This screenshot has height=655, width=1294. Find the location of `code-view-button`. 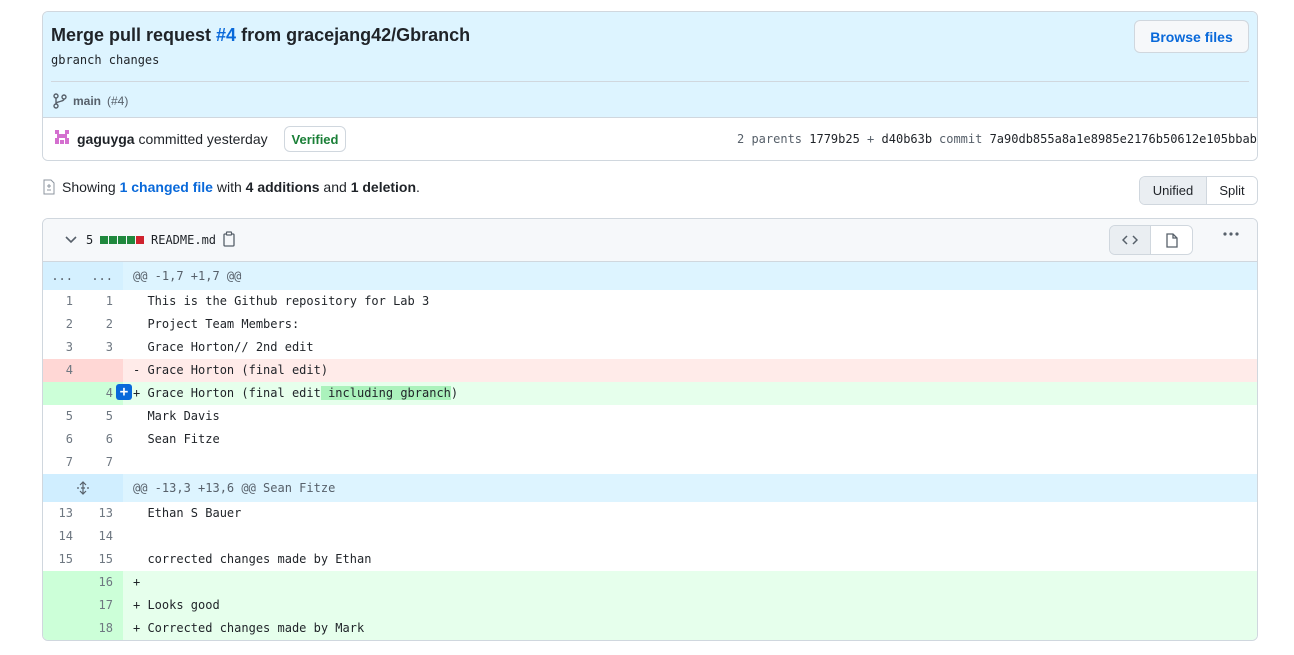

code-view-button is located at coordinates (1130, 240).